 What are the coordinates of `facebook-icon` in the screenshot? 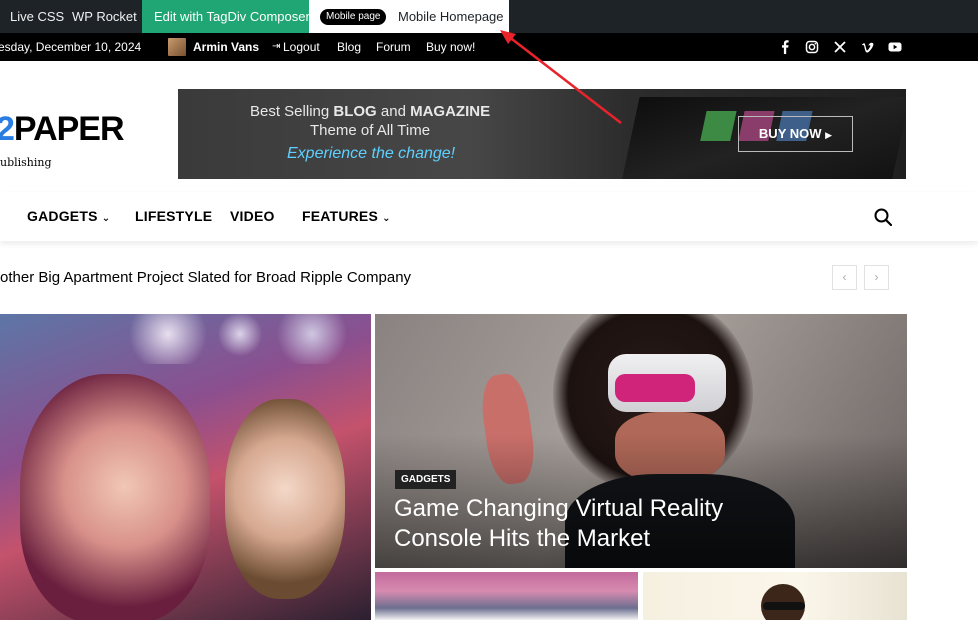 It's located at (785, 47).